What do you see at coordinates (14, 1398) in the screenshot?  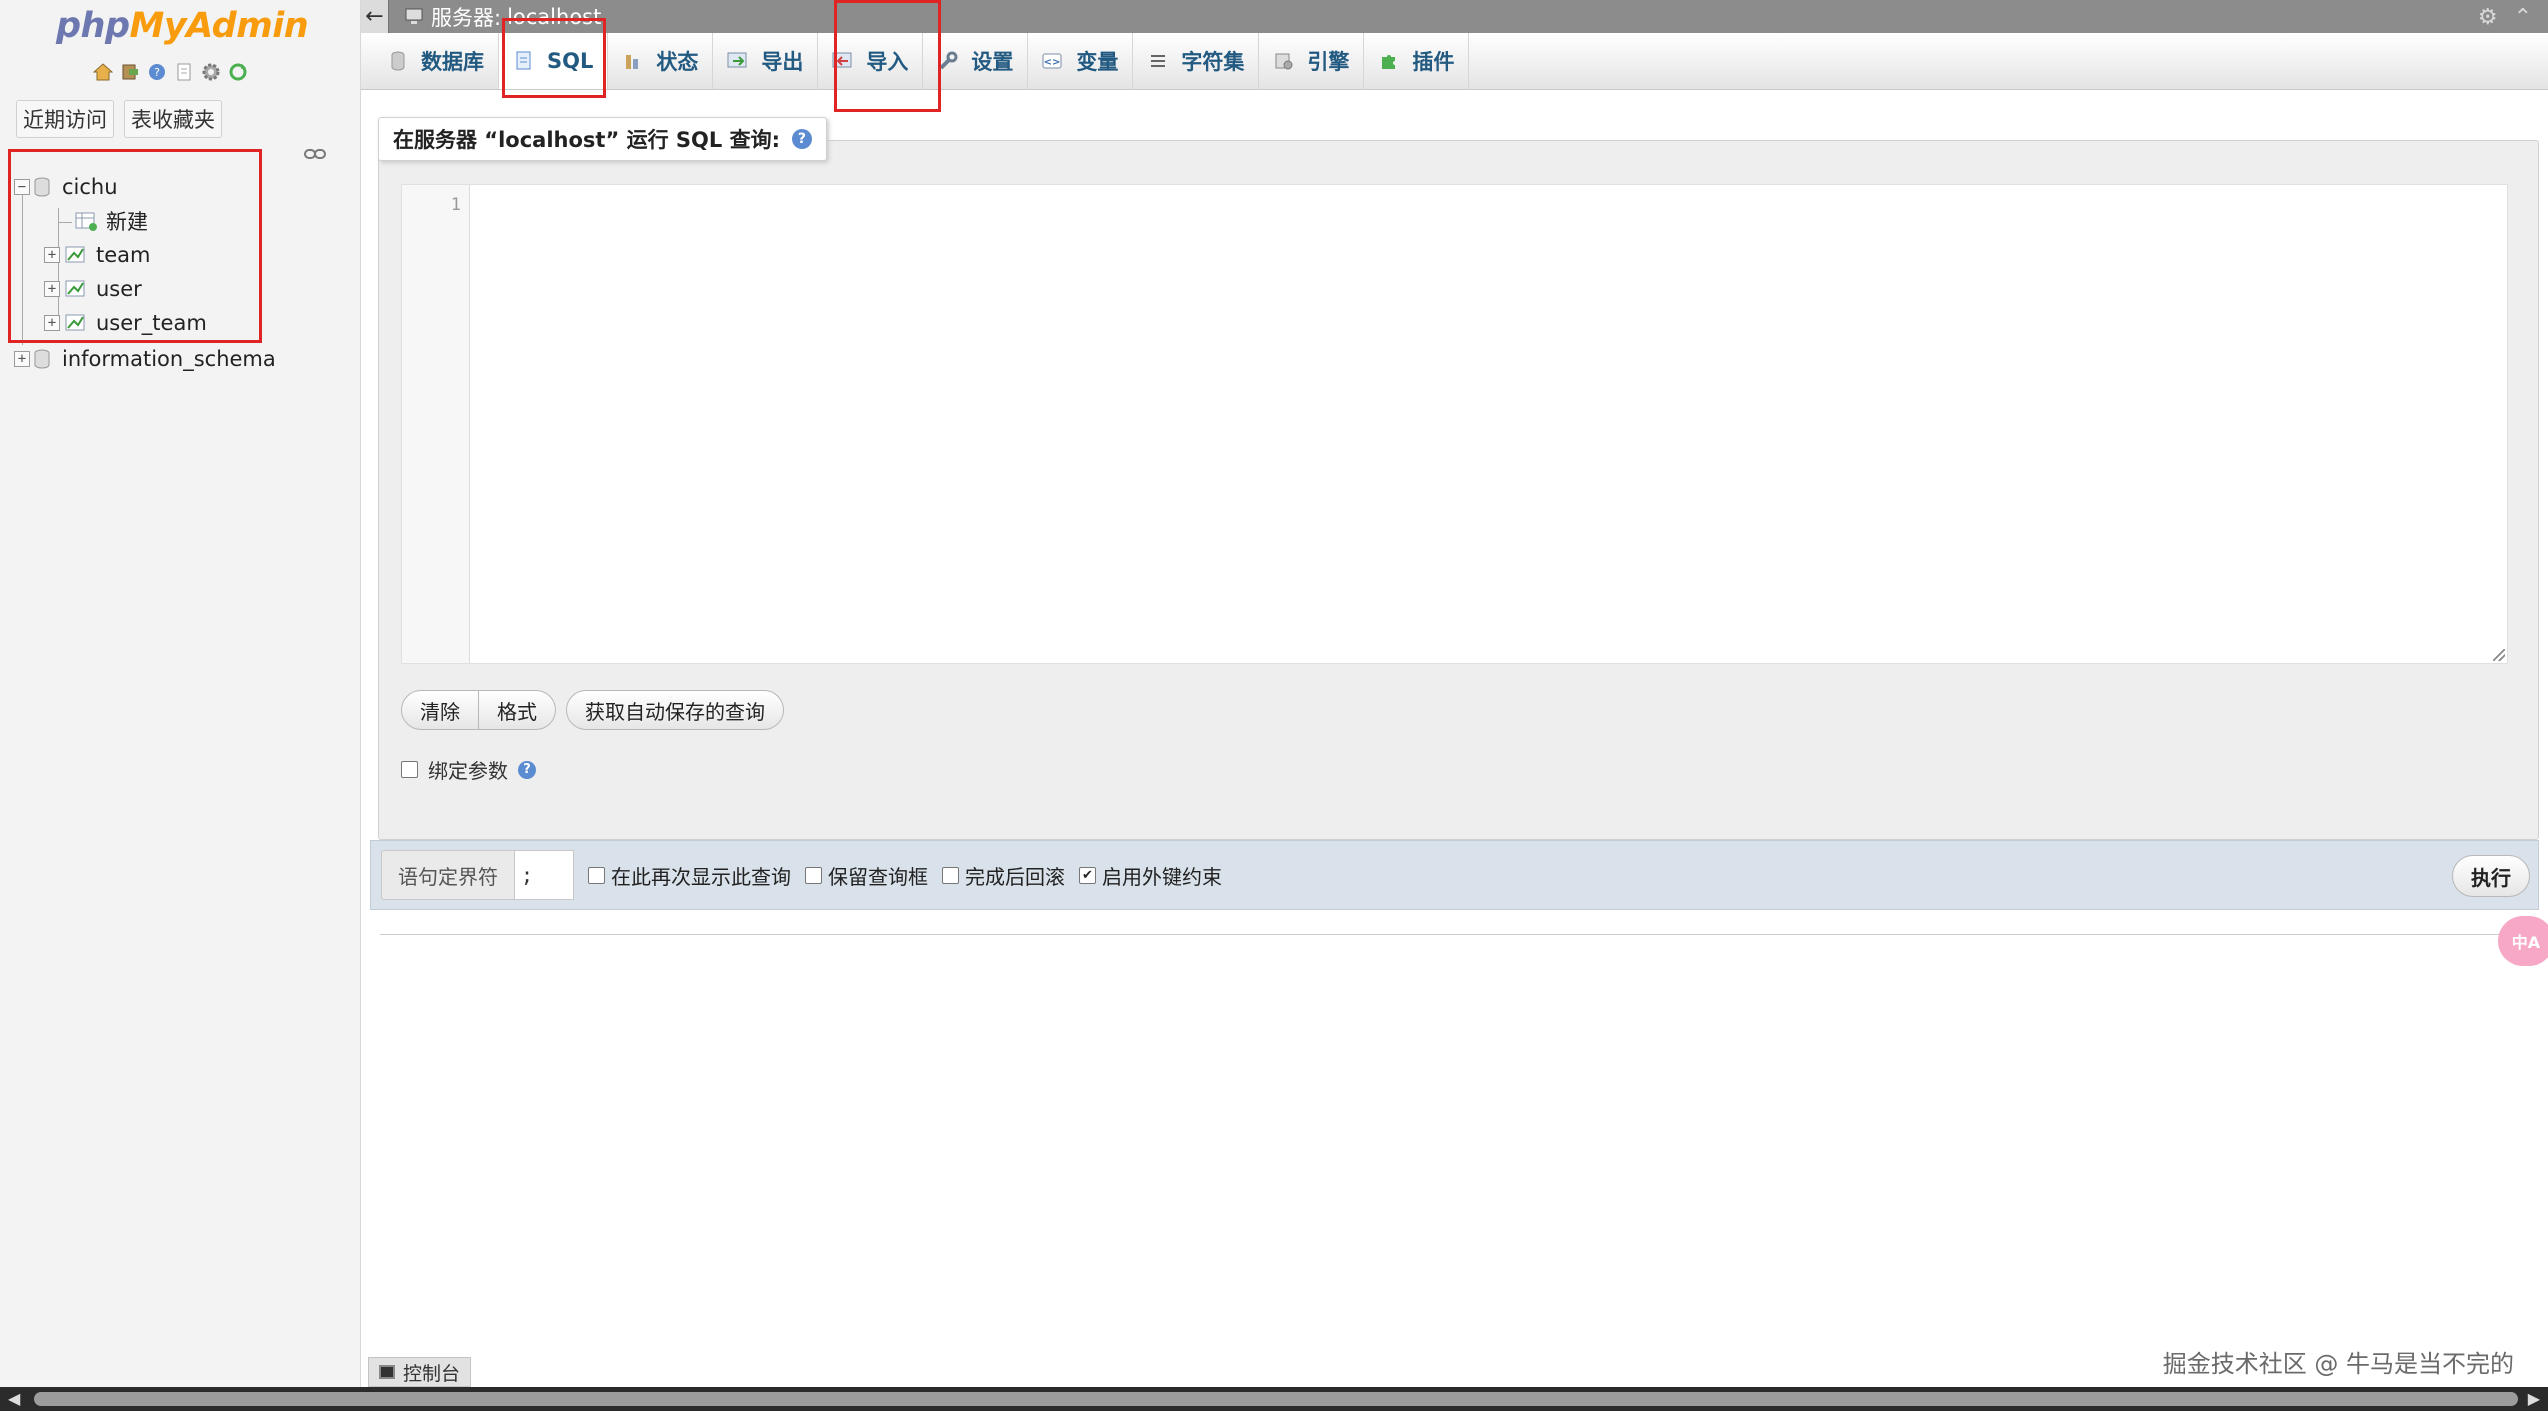 I see `scroll-left-arrow-icon: ◀` at bounding box center [14, 1398].